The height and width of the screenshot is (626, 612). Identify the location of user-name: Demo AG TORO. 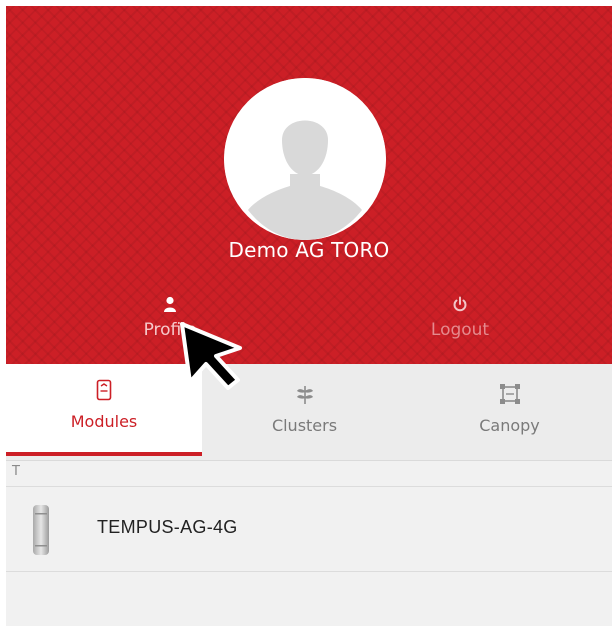
(309, 250).